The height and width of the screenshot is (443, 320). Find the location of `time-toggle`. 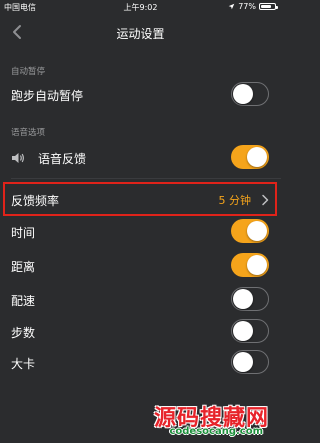

time-toggle is located at coordinates (250, 231).